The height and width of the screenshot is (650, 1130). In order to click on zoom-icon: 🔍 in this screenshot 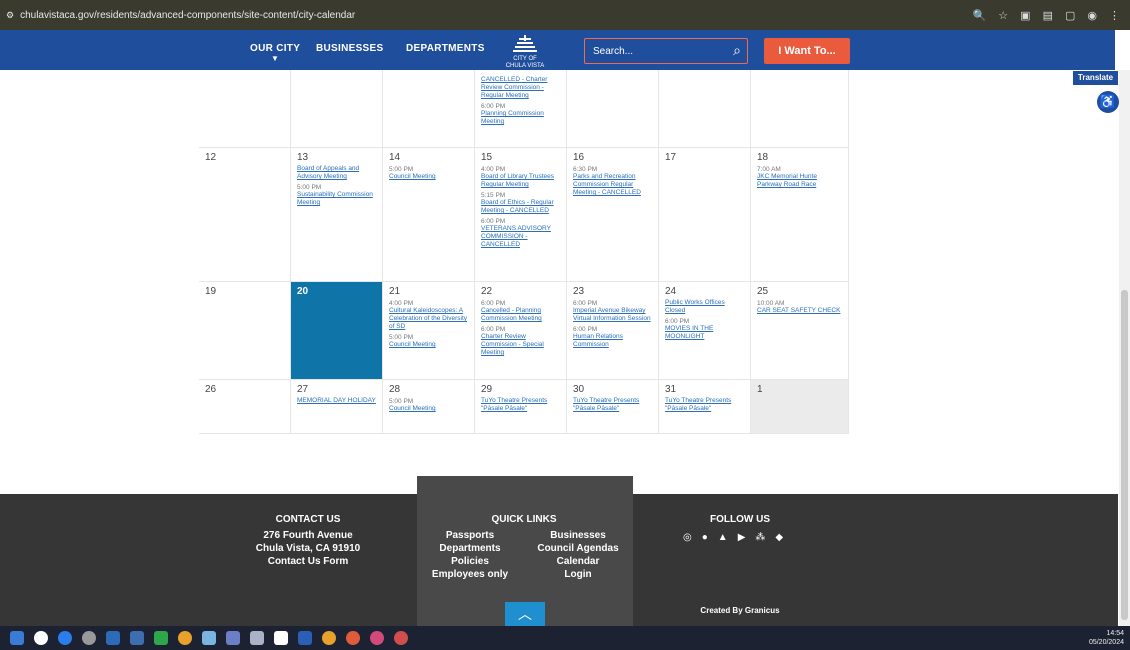, I will do `click(980, 15)`.